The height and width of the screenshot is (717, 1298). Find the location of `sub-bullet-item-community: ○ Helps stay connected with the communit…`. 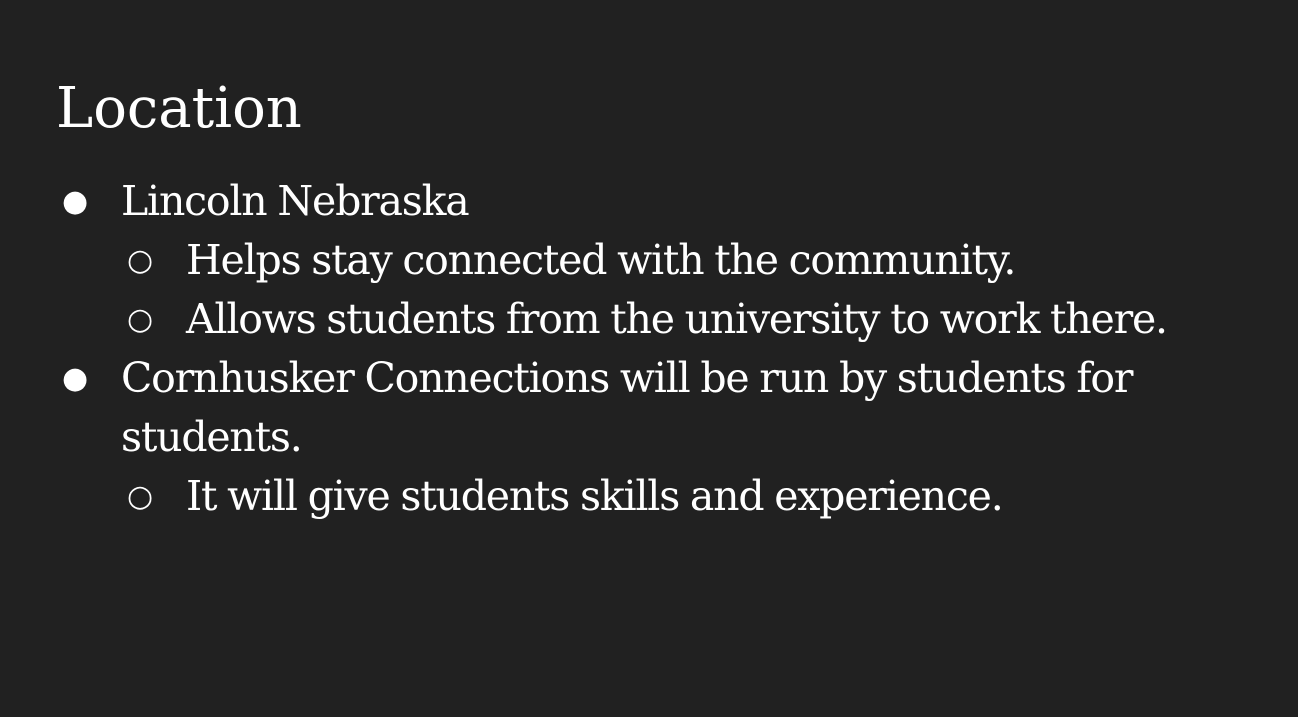

sub-bullet-item-community: ○ Helps stay connected with the communit… is located at coordinates (656, 260).